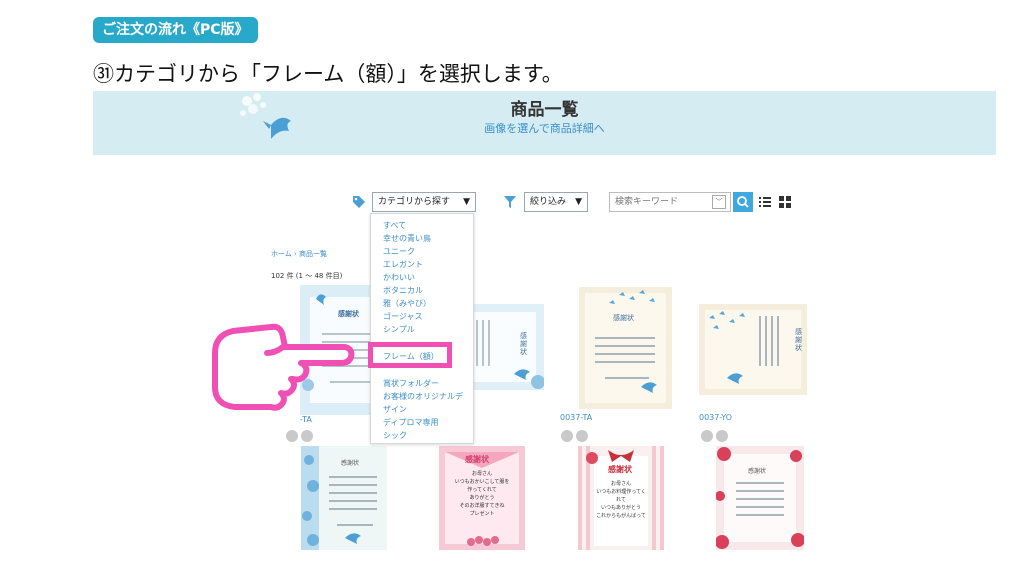 This screenshot has width=1024, height=576. Describe the element at coordinates (407, 303) in the screenshot. I see `dropdown-item-miyabi: 雅（みやび）` at that location.